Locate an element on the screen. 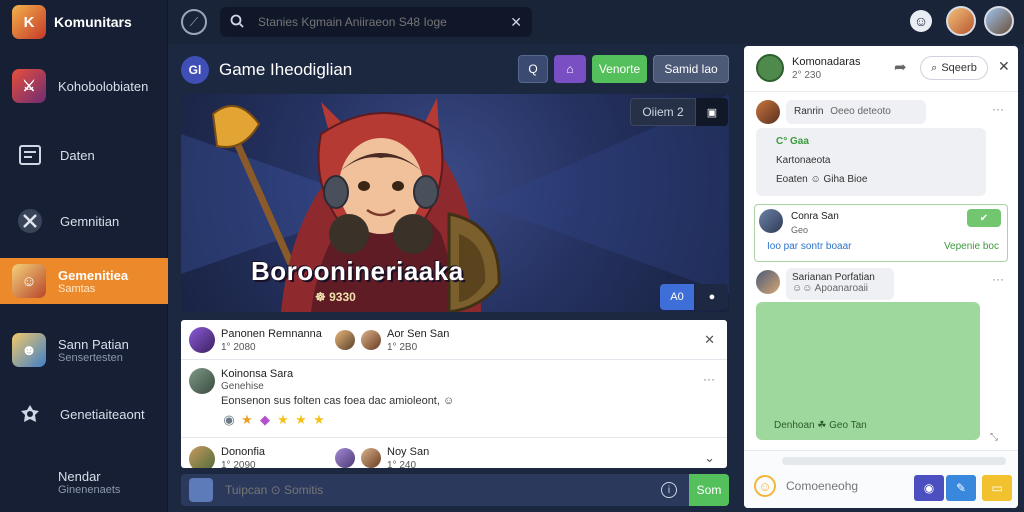 This screenshot has width=1024, height=512. sidebar-item-home: ⚔ Kohobolobiaten is located at coordinates (84, 86).